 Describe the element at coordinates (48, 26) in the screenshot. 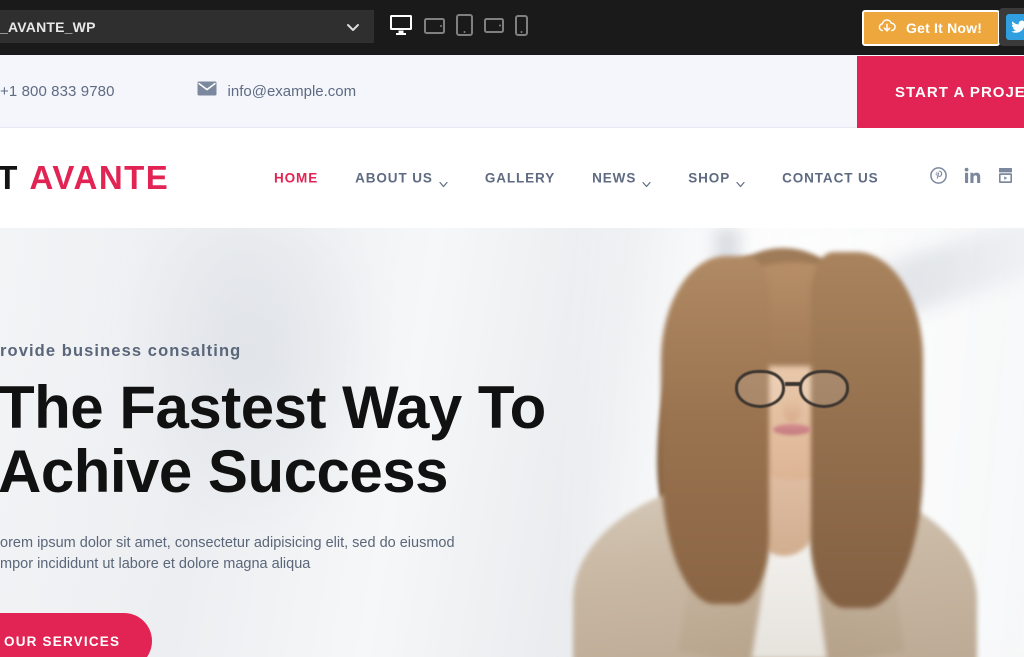

I see `template-select-value: _AVANTE_WP` at that location.